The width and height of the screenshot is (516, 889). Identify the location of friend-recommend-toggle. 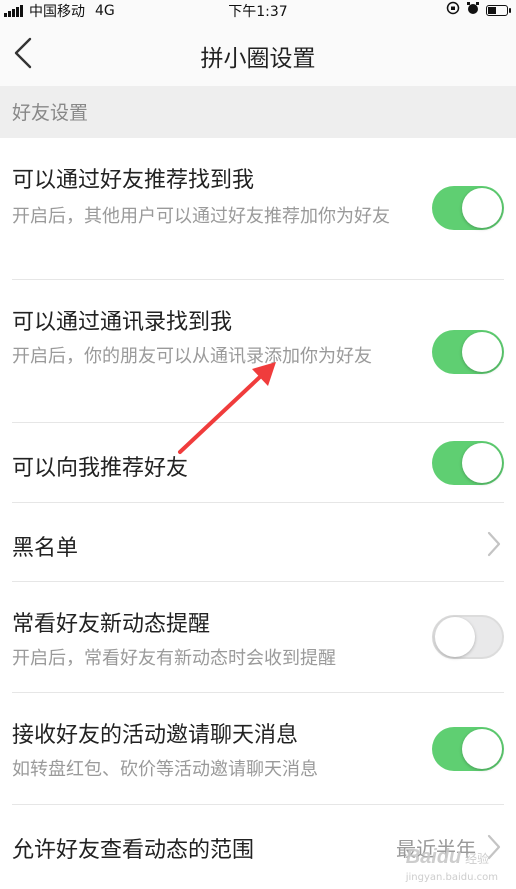
(468, 208).